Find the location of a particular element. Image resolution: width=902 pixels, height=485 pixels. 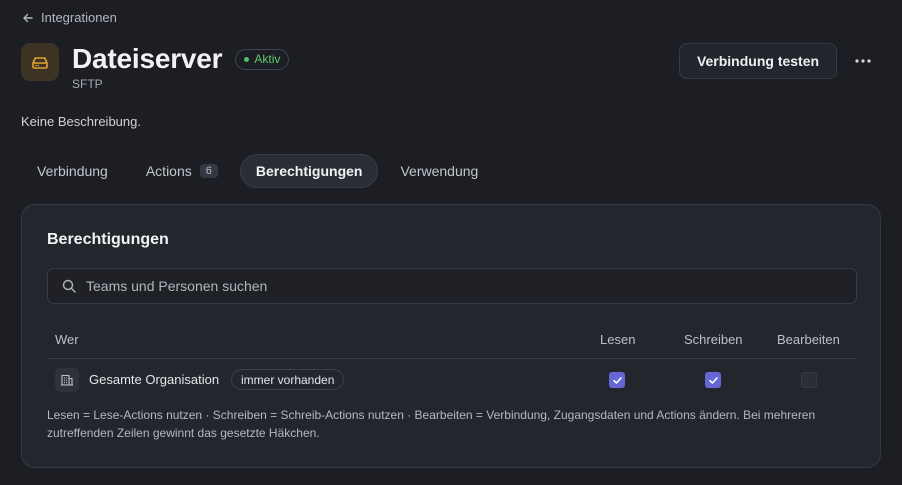

tab-verbindung: Verbindung is located at coordinates (72, 171).